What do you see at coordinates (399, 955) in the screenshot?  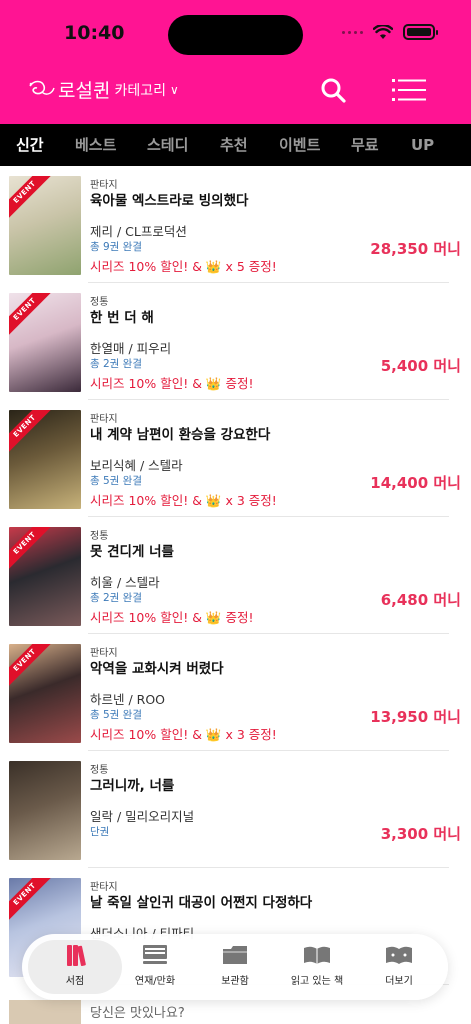 I see `more-book-icon` at bounding box center [399, 955].